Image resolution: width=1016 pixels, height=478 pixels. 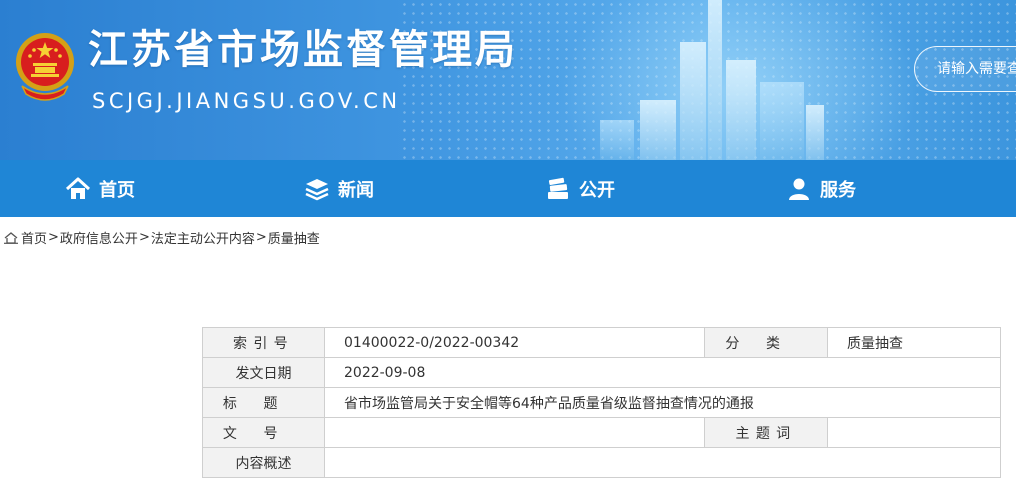 I want to click on category-label: 分类, so click(x=766, y=342).